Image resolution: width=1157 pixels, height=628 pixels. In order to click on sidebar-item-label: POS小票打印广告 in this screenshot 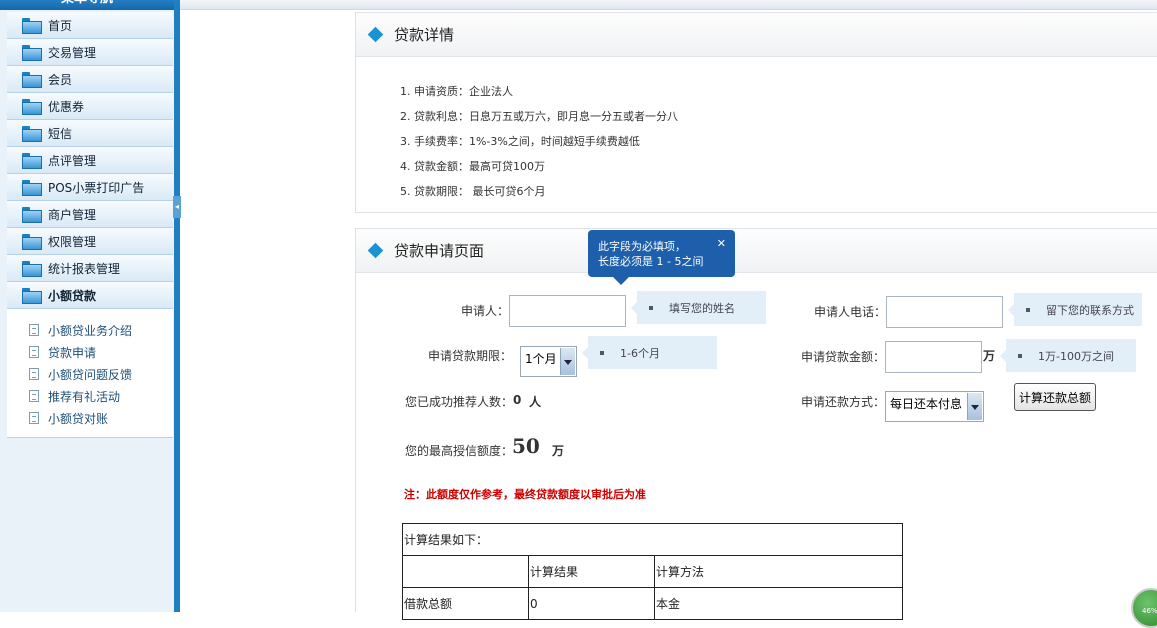, I will do `click(96, 187)`.